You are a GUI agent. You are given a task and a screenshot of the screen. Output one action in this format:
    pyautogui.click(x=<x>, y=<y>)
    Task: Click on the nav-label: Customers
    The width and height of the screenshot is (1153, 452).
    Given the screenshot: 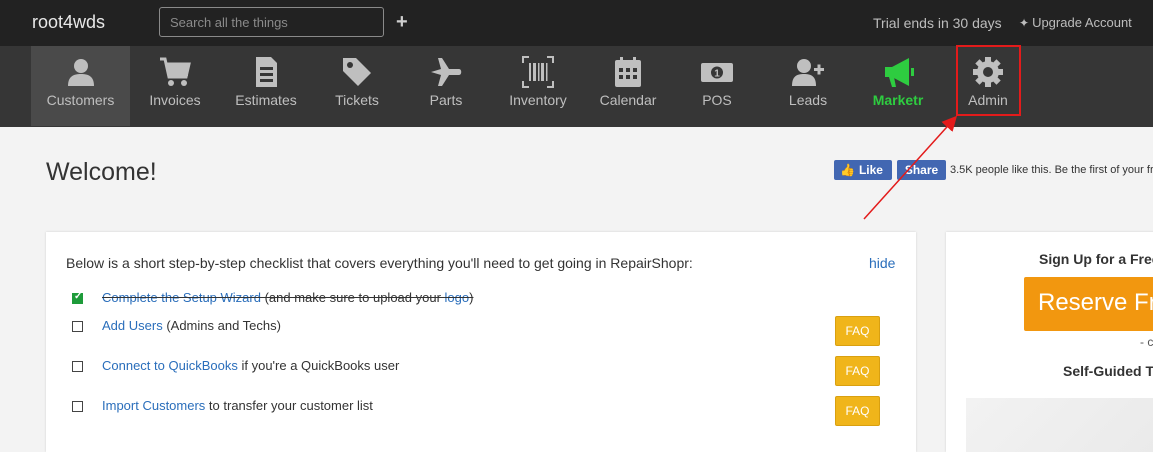 What is the action you would take?
    pyautogui.click(x=80, y=100)
    